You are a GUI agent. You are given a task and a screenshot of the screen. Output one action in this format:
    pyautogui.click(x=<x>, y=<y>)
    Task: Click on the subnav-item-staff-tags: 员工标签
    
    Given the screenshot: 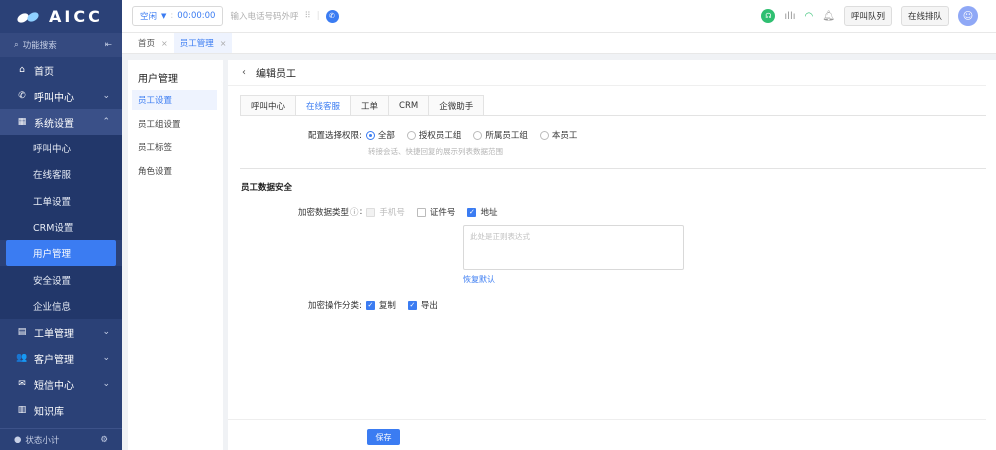 What is the action you would take?
    pyautogui.click(x=175, y=147)
    